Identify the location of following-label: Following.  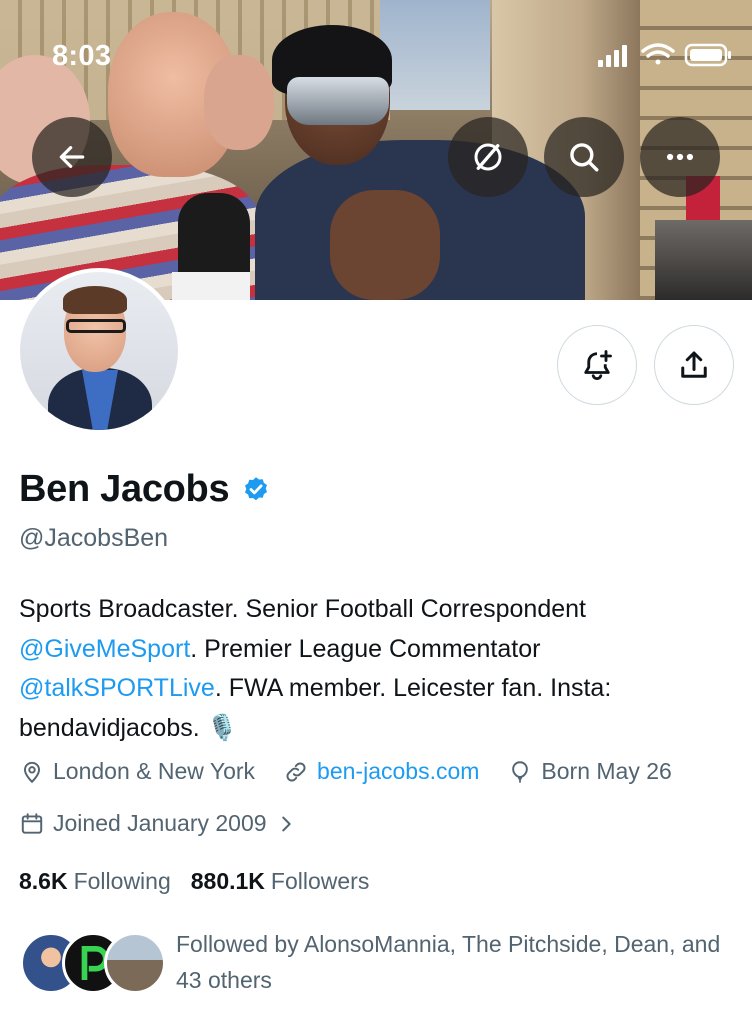
(122, 881).